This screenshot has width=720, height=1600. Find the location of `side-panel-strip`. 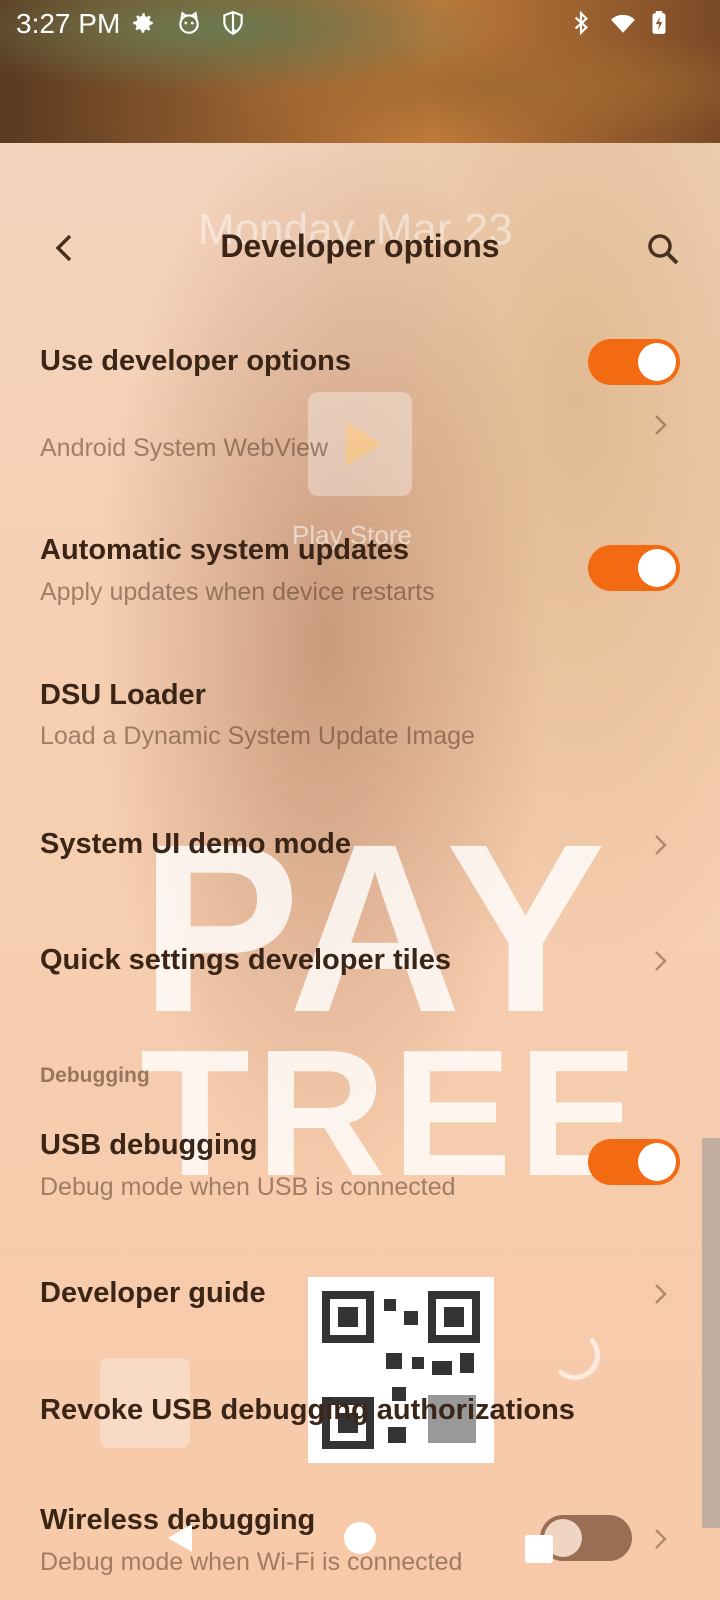

side-panel-strip is located at coordinates (711, 1333).